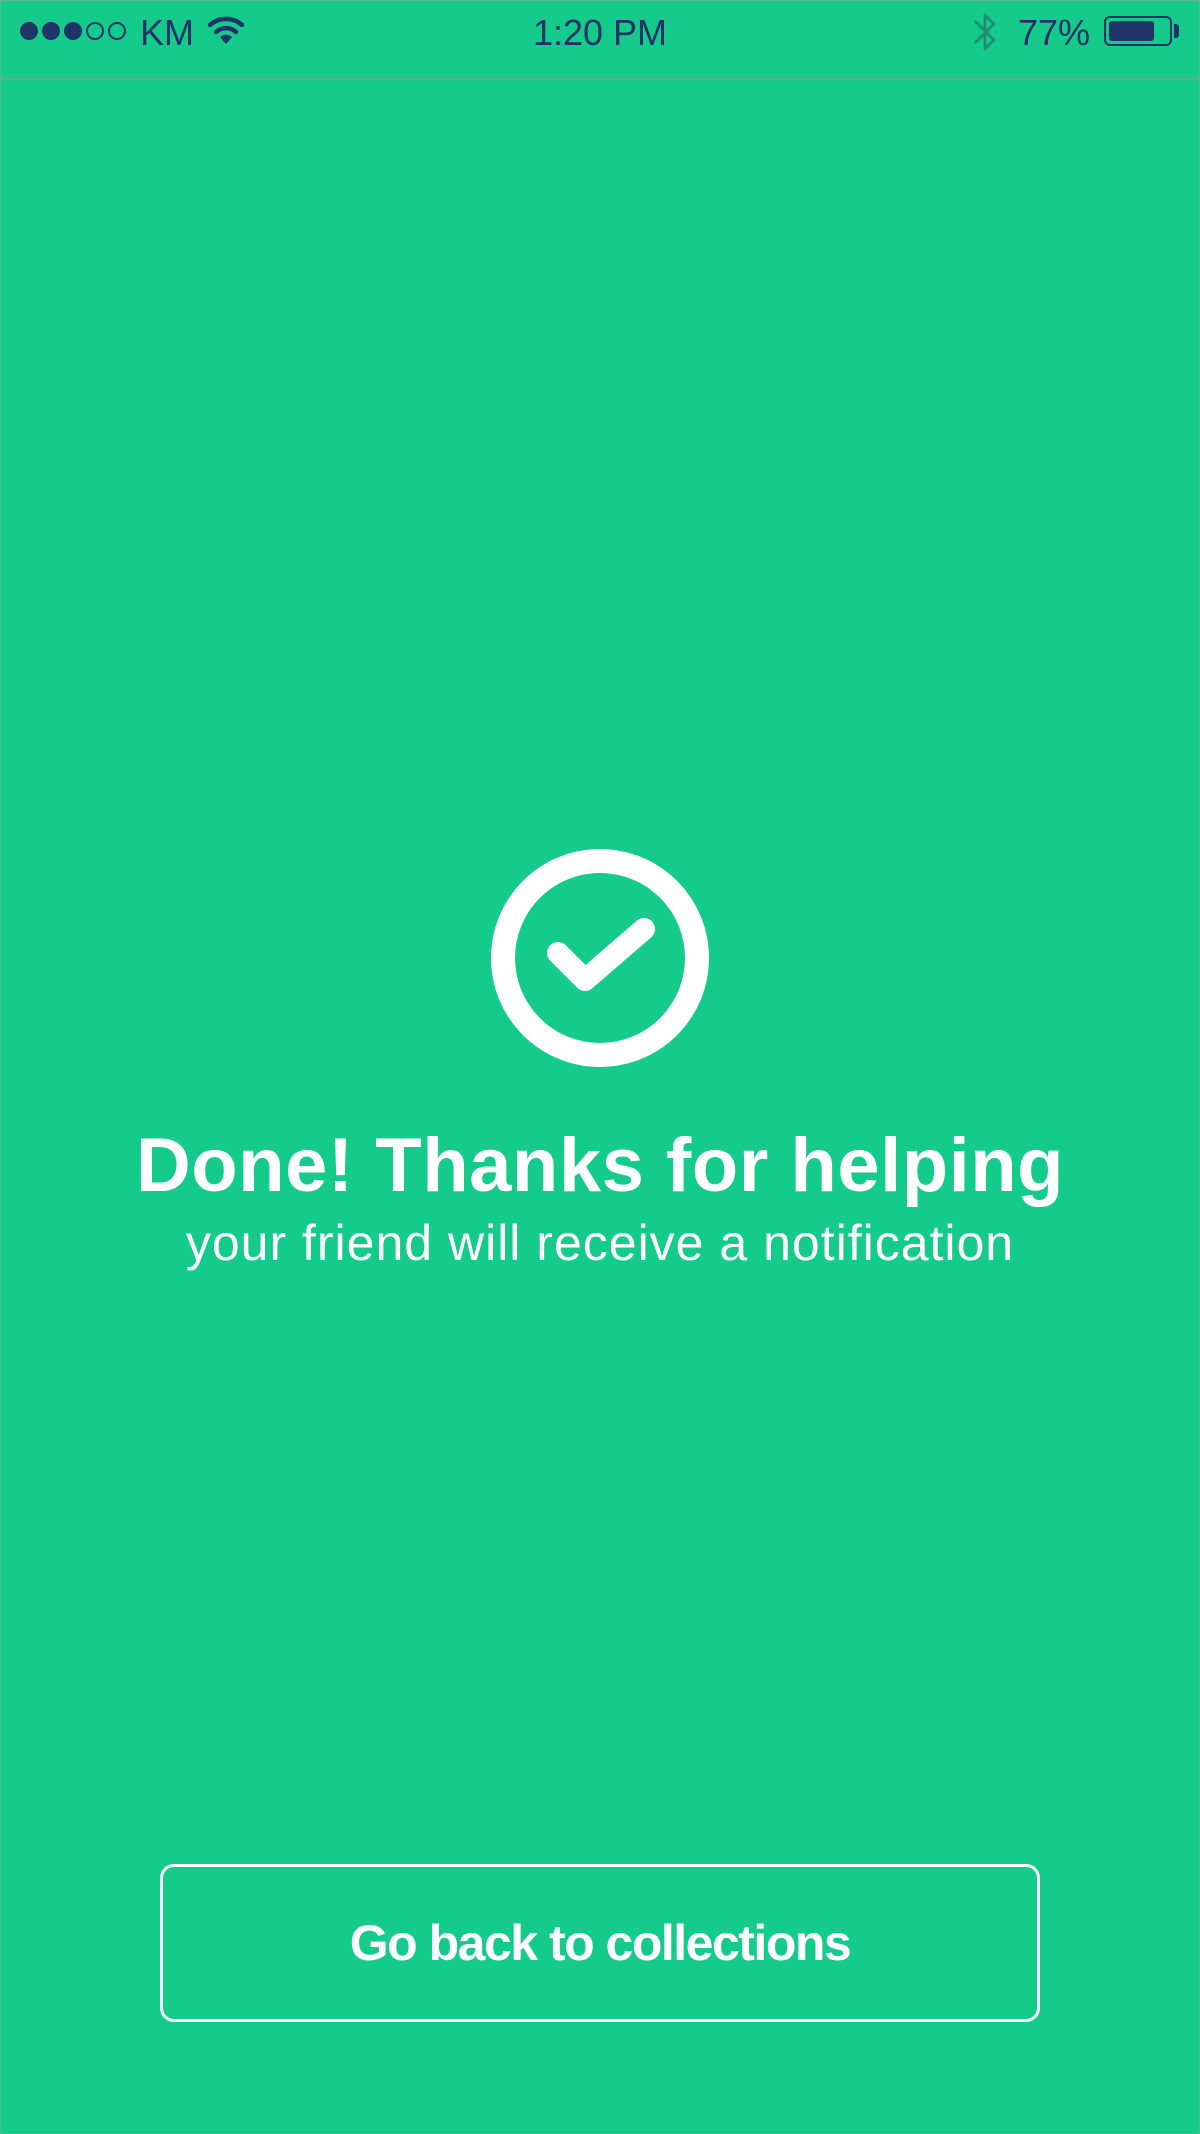 The height and width of the screenshot is (2134, 1200). Describe the element at coordinates (600, 1943) in the screenshot. I see `back-to-collections-button: Go back to collections` at that location.